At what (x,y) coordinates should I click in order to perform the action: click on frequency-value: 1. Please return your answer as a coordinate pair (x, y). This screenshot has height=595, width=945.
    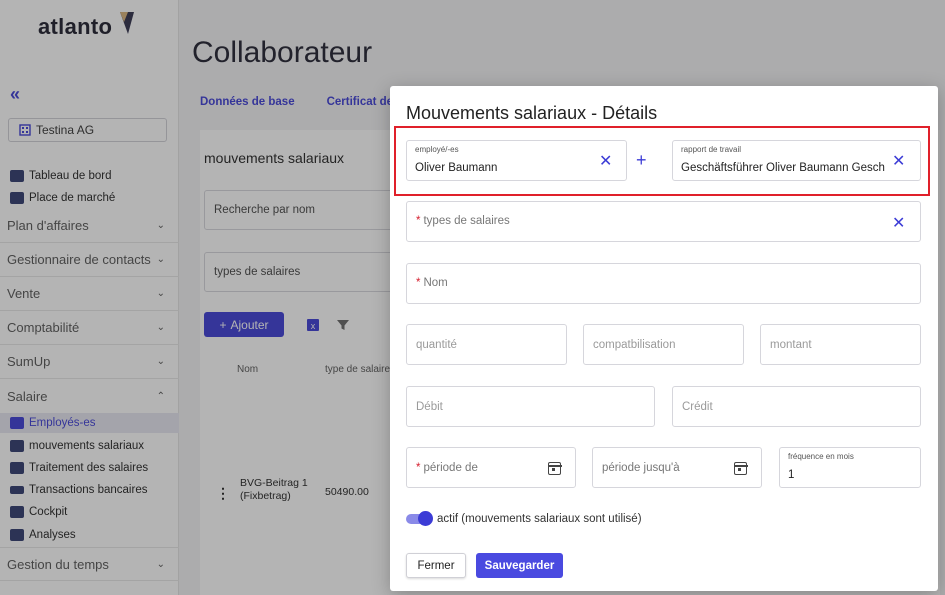
    Looking at the image, I should click on (791, 475).